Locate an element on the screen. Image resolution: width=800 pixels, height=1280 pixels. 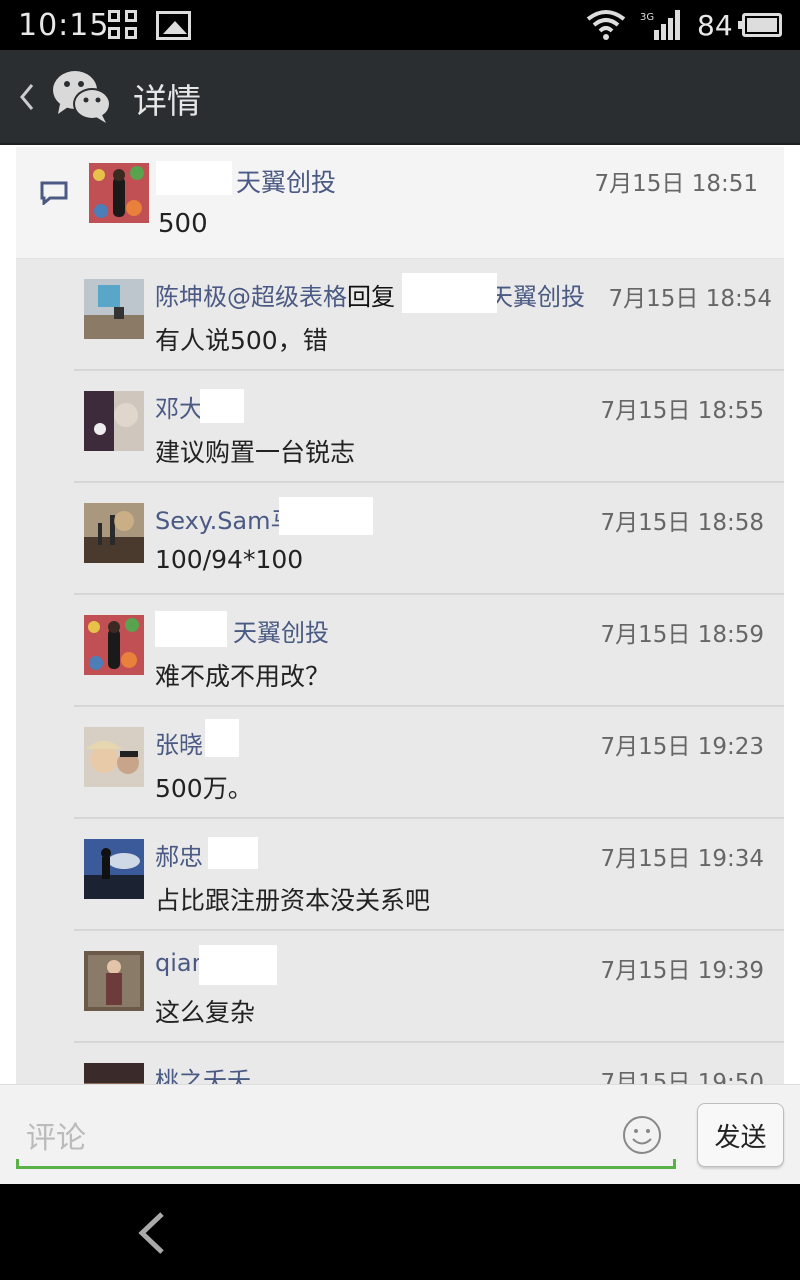
comment-text: 100/94*100 is located at coordinates (229, 559).